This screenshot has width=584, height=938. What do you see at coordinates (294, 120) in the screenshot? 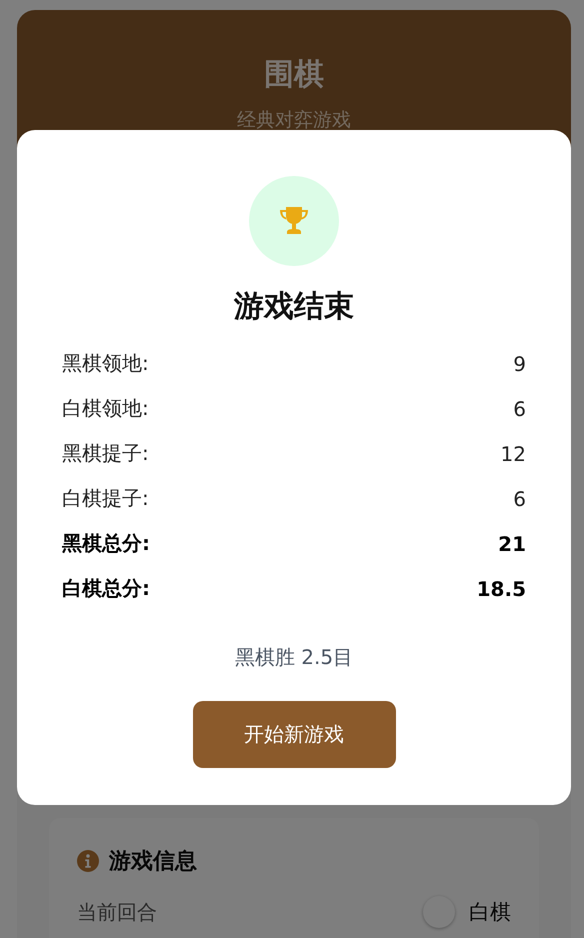
I see `app-subtitle: 经典对弈游戏` at bounding box center [294, 120].